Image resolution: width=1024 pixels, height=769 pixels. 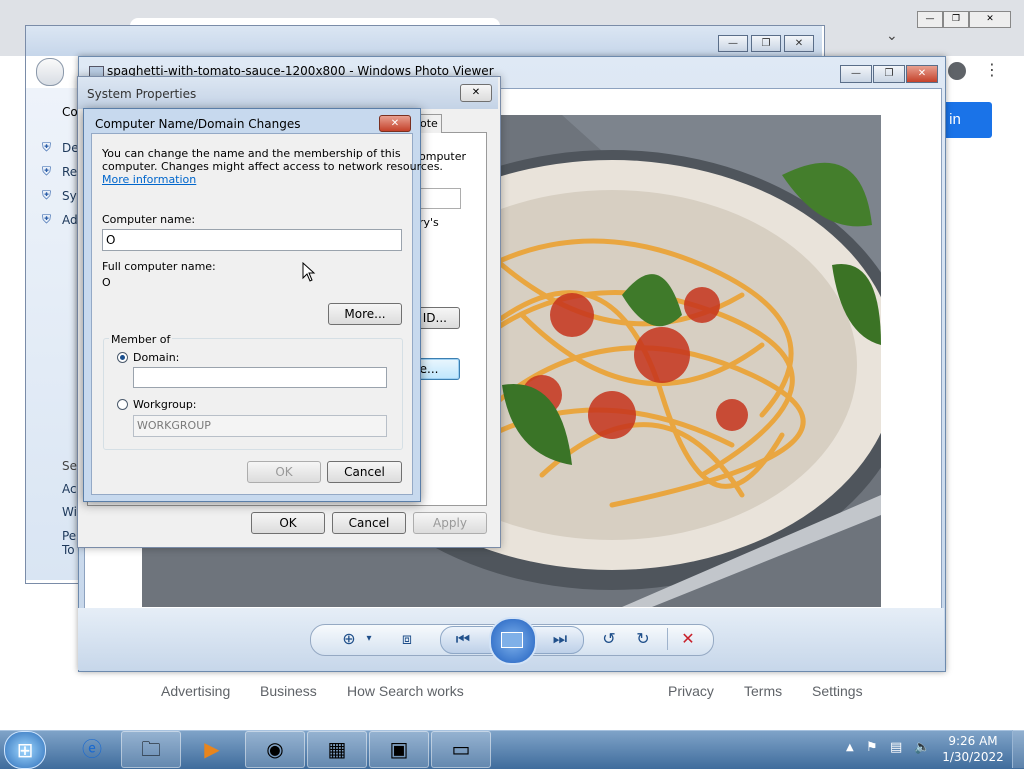 I want to click on dialog-cancel-button: Cancel, so click(x=364, y=472).